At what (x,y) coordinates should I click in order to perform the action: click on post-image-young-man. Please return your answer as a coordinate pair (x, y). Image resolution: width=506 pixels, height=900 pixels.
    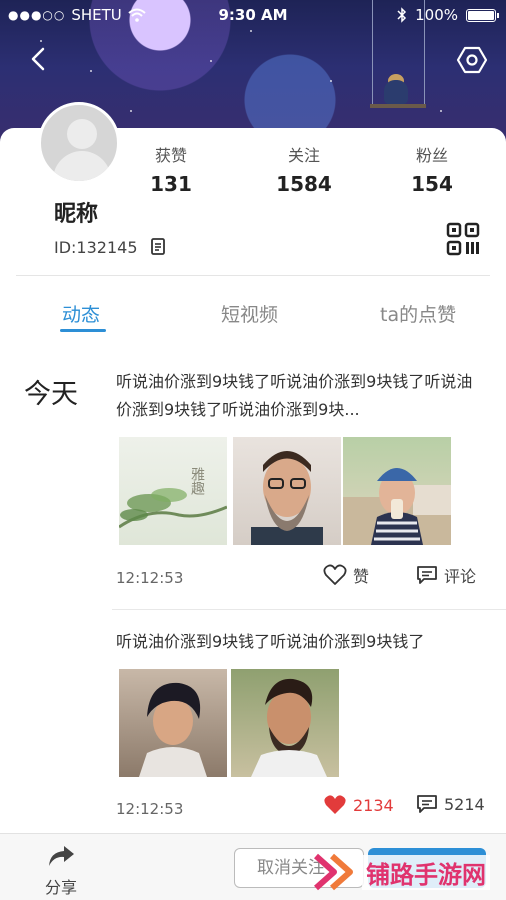
    Looking at the image, I should click on (173, 723).